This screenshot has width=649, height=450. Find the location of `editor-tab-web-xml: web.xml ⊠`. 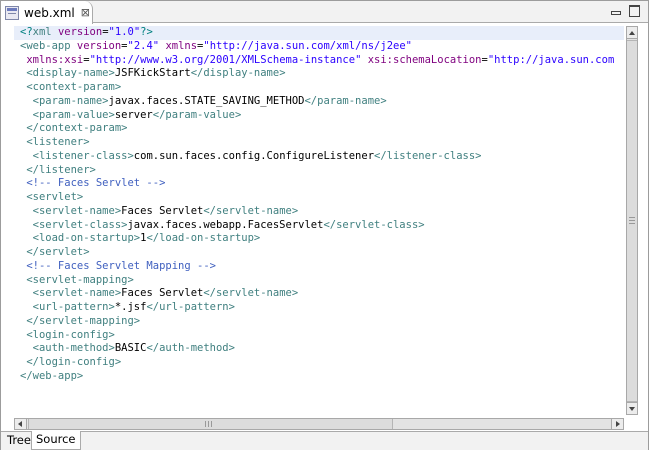

editor-tab-web-xml: web.xml ⊠ is located at coordinates (47, 12).